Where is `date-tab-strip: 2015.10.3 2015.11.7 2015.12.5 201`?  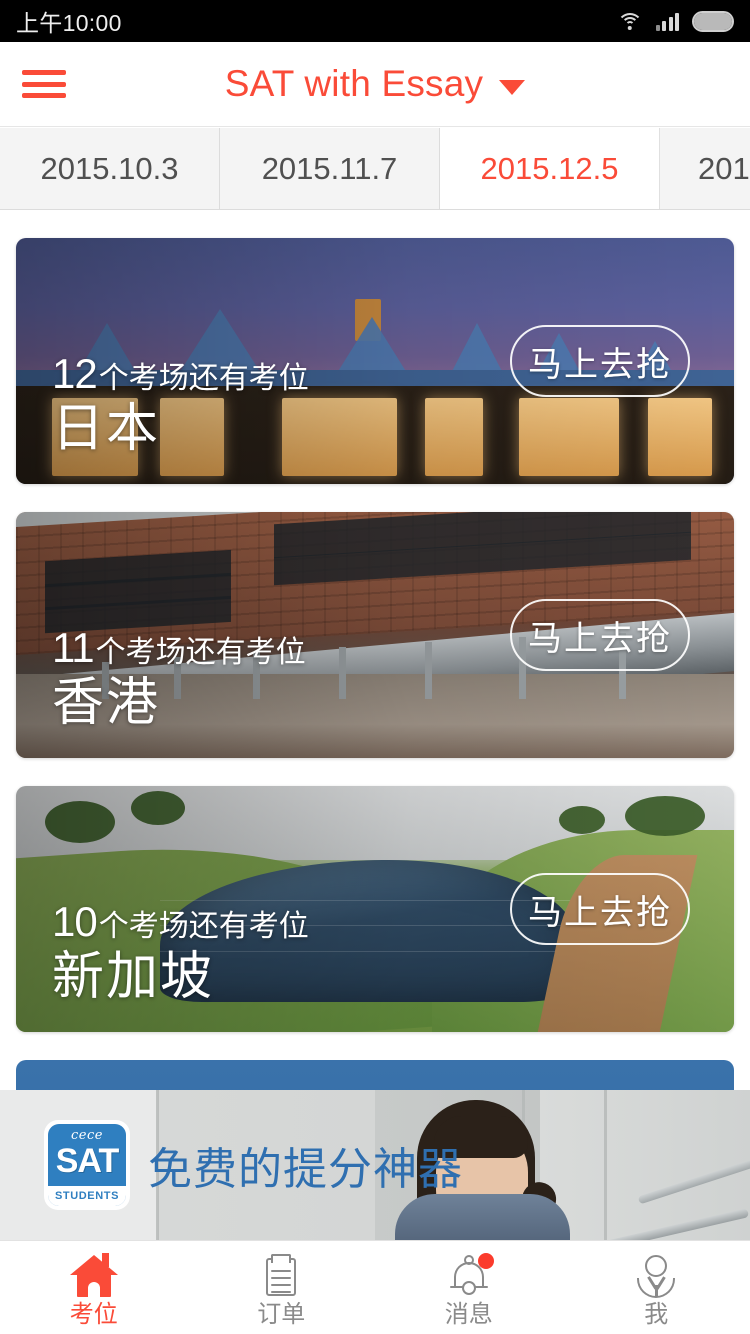 date-tab-strip: 2015.10.3 2015.11.7 2015.12.5 201 is located at coordinates (375, 169).